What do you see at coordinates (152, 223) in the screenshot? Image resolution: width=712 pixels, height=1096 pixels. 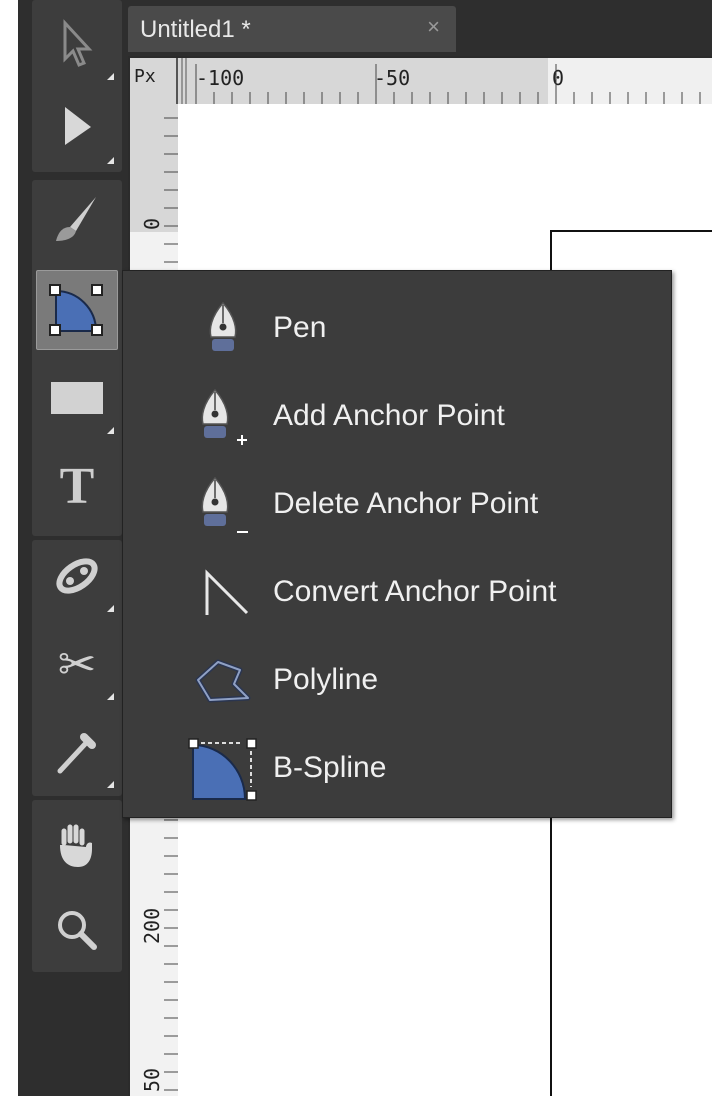 I see `vertical-ruler-label-0: 0` at bounding box center [152, 223].